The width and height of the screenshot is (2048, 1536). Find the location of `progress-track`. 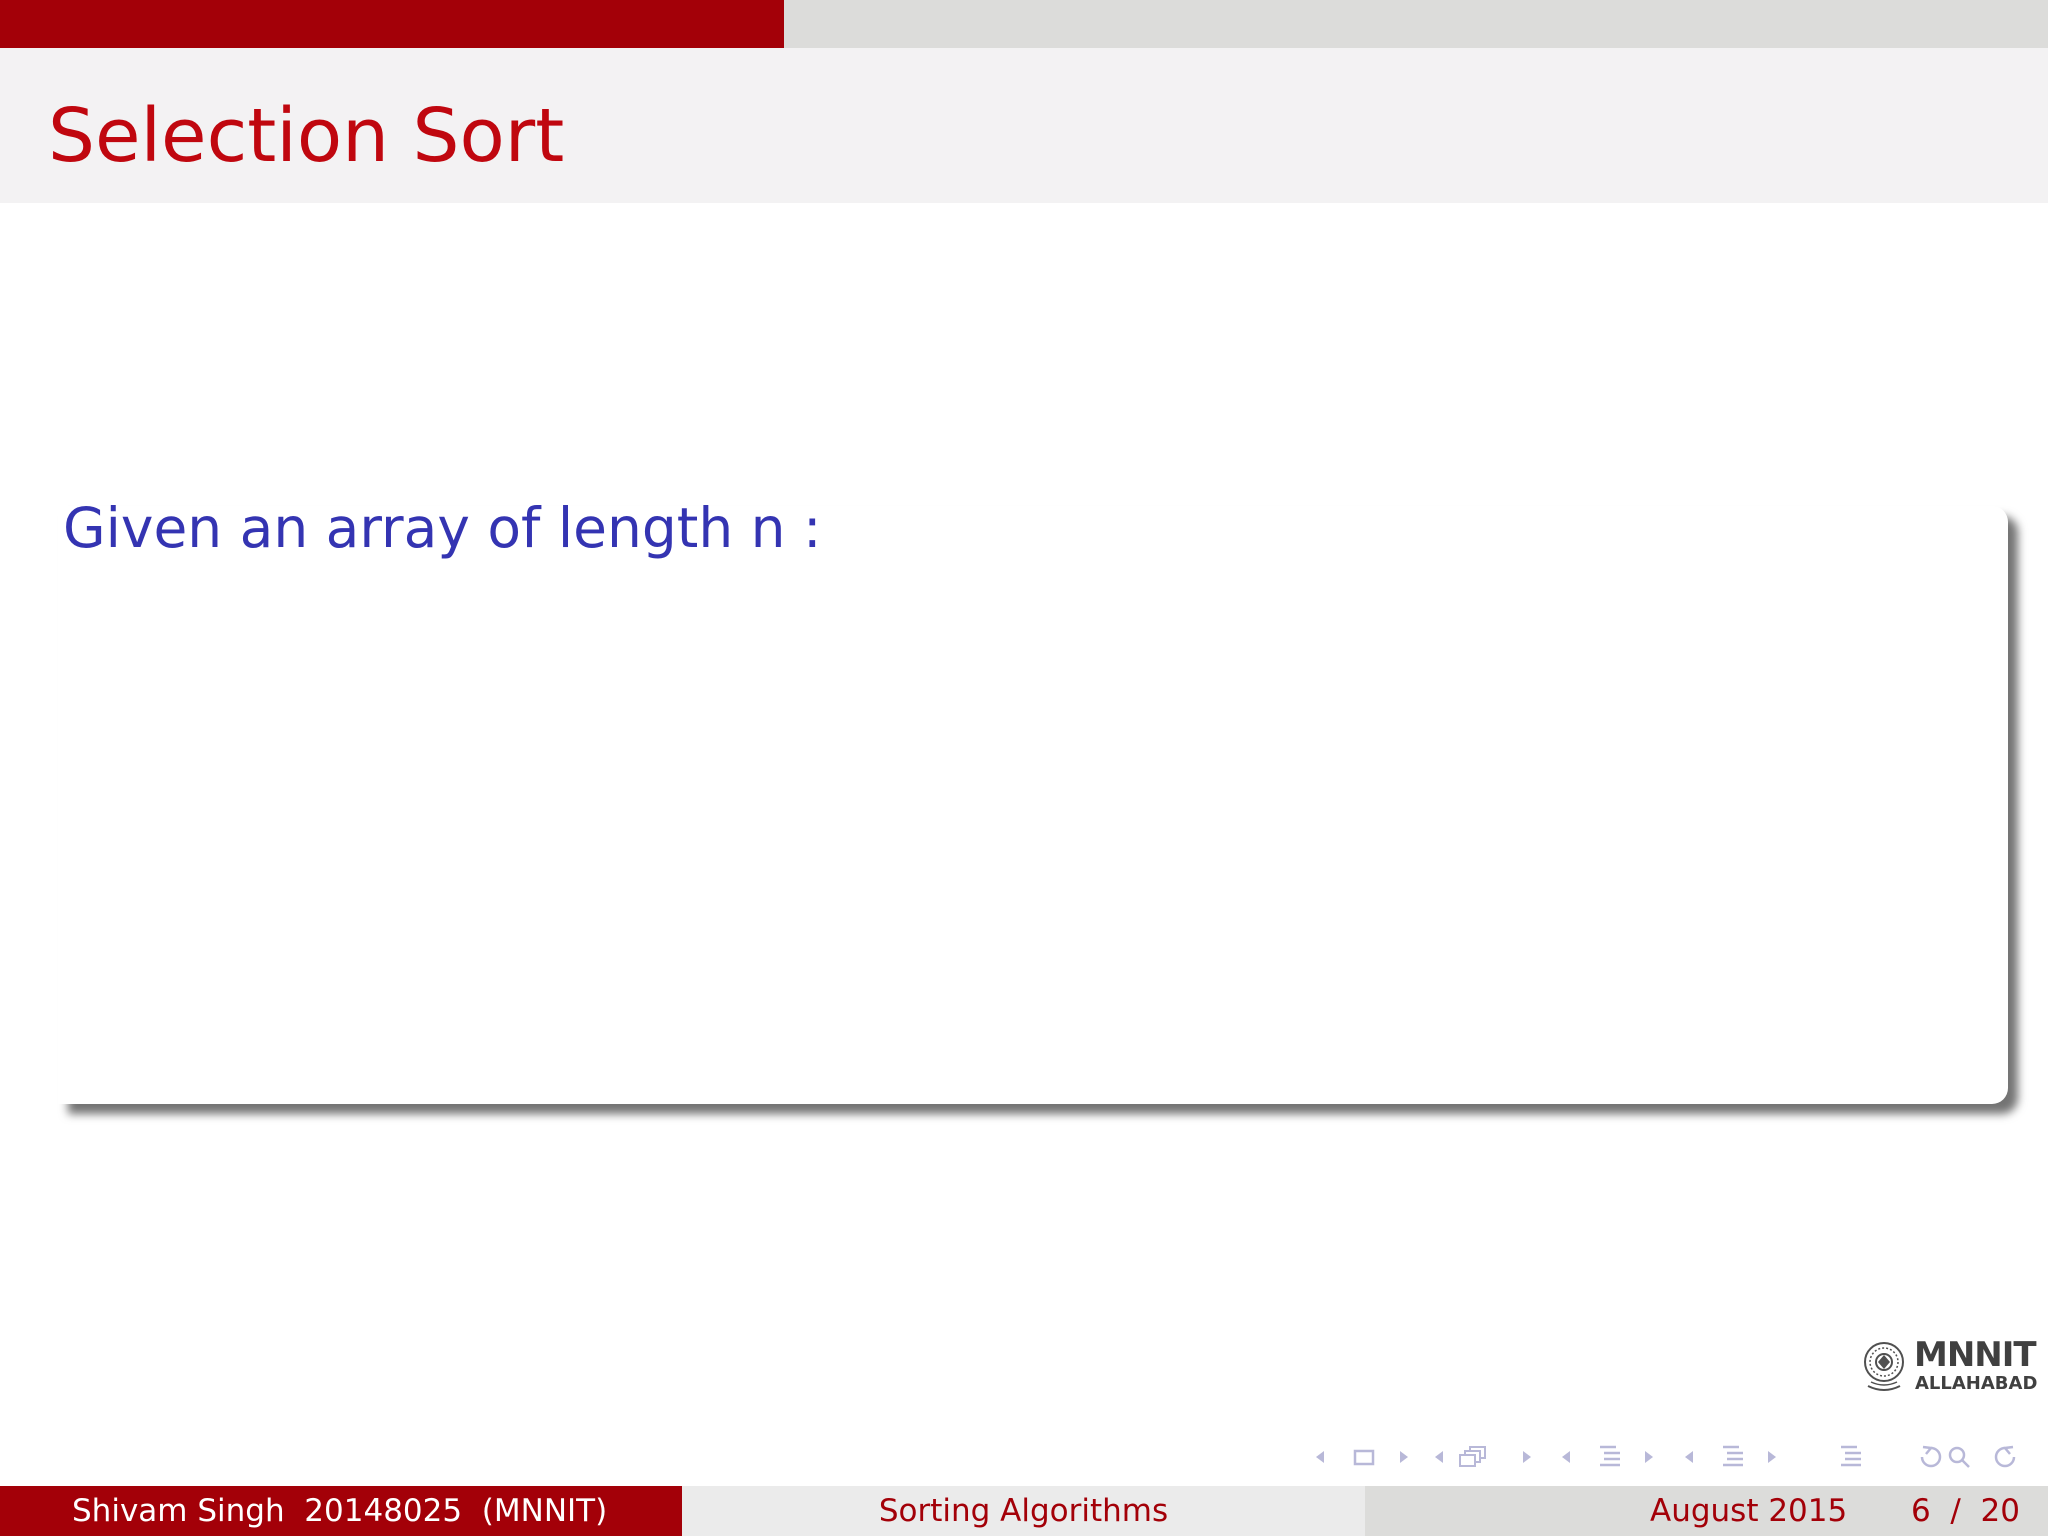

progress-track is located at coordinates (1024, 24).